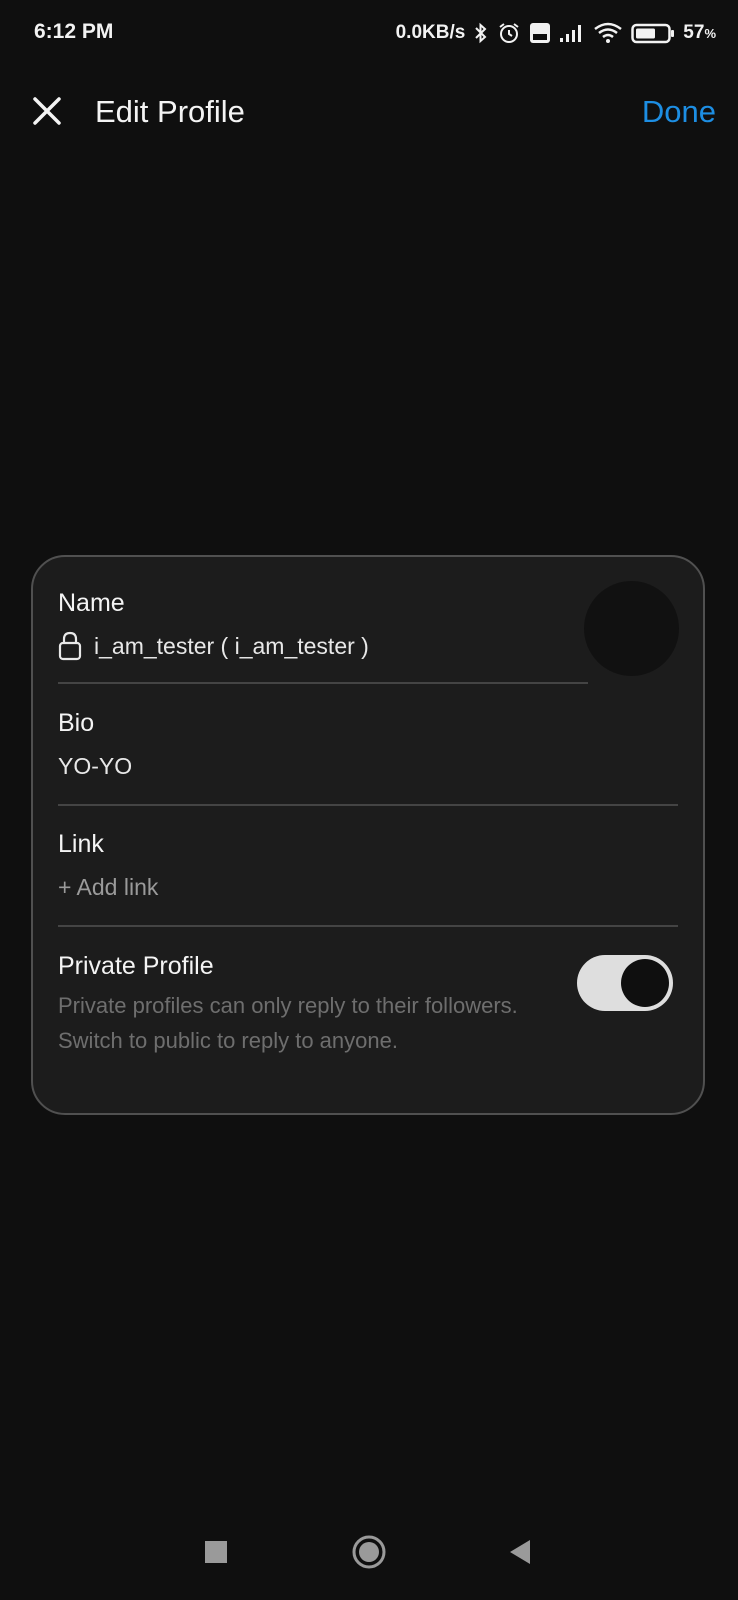 The width and height of the screenshot is (738, 1600). Describe the element at coordinates (368, 926) in the screenshot. I see `link-divider` at that location.